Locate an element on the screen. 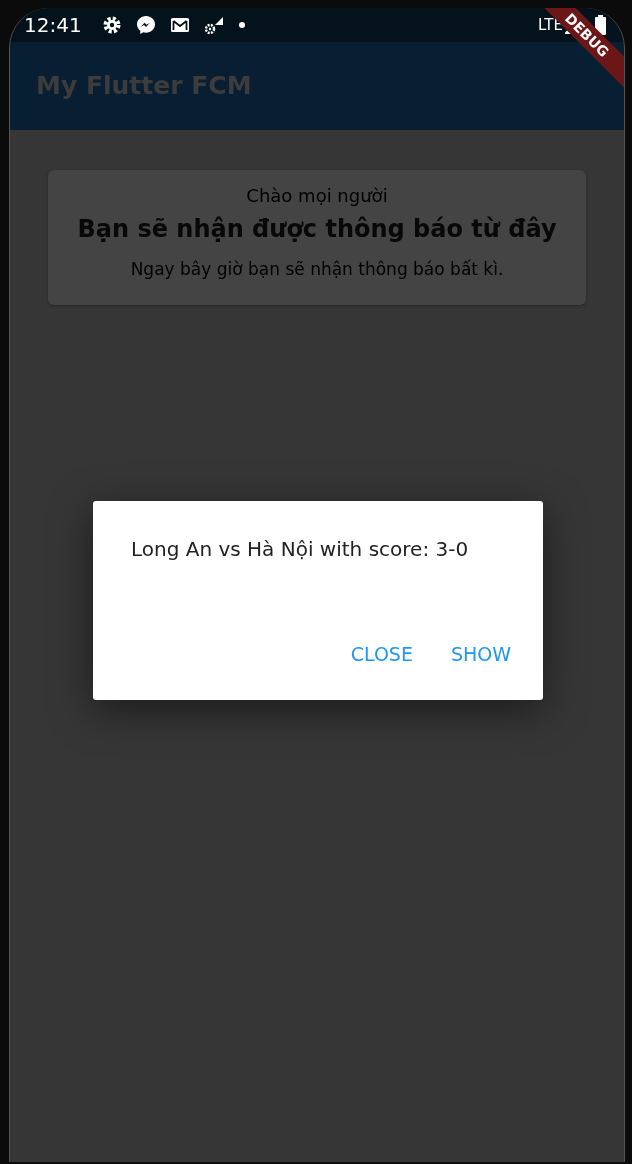  satellite-icon is located at coordinates (213, 25).